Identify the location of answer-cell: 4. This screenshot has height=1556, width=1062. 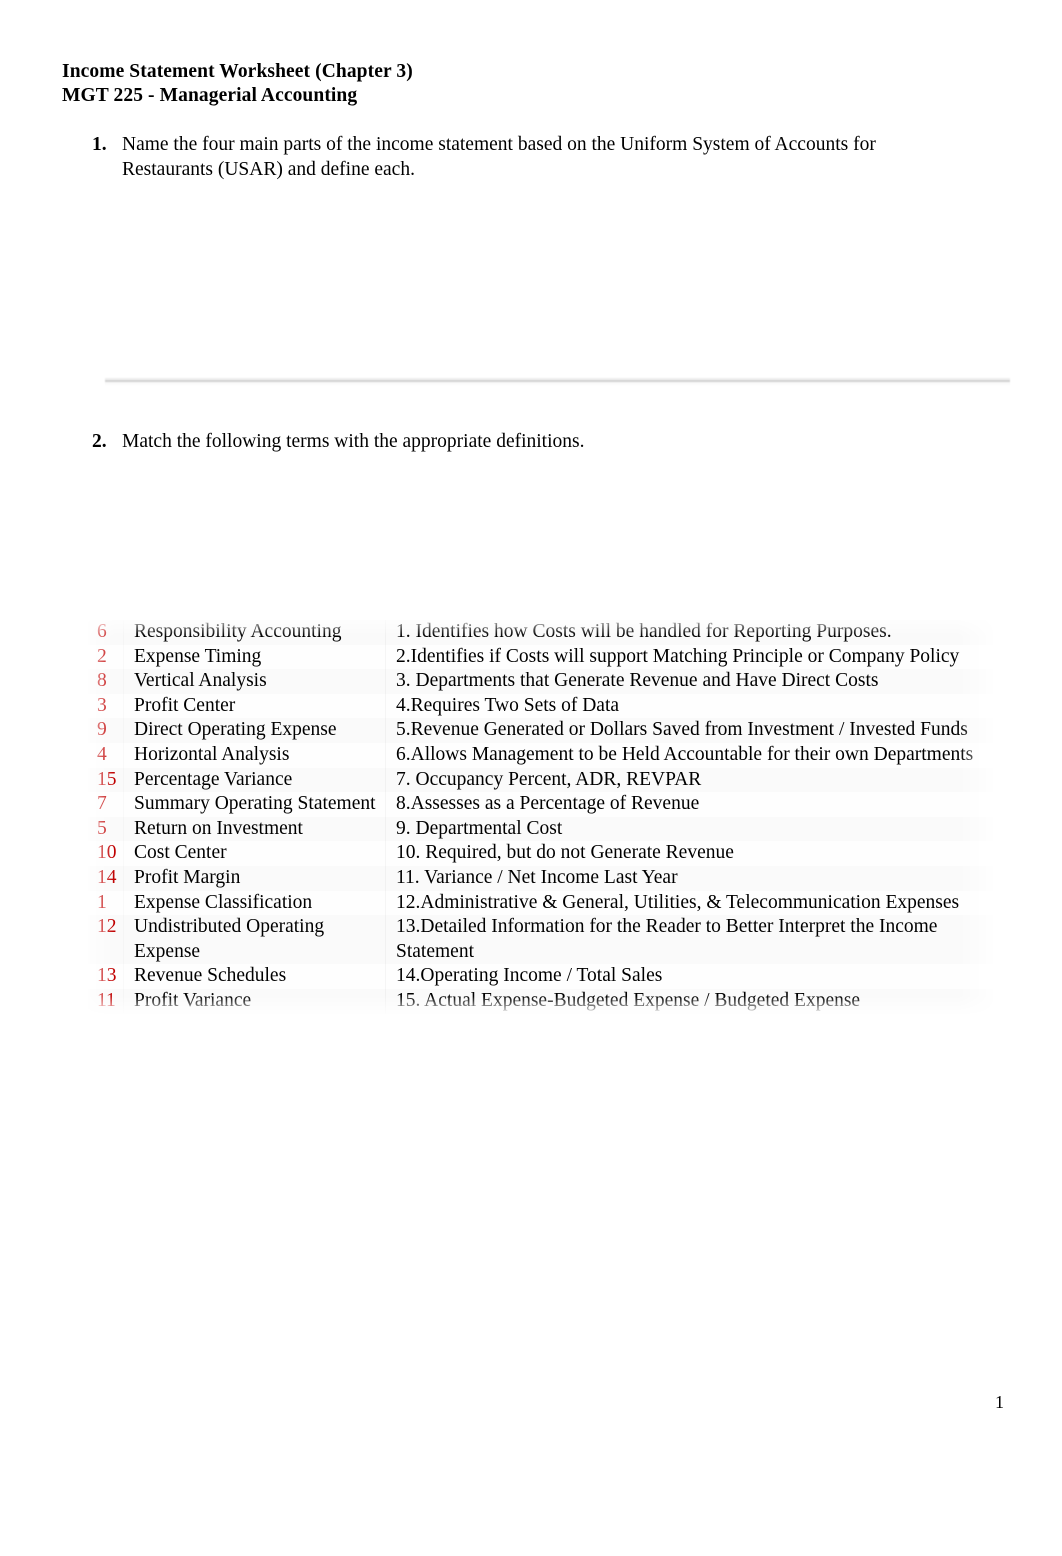
(106, 755).